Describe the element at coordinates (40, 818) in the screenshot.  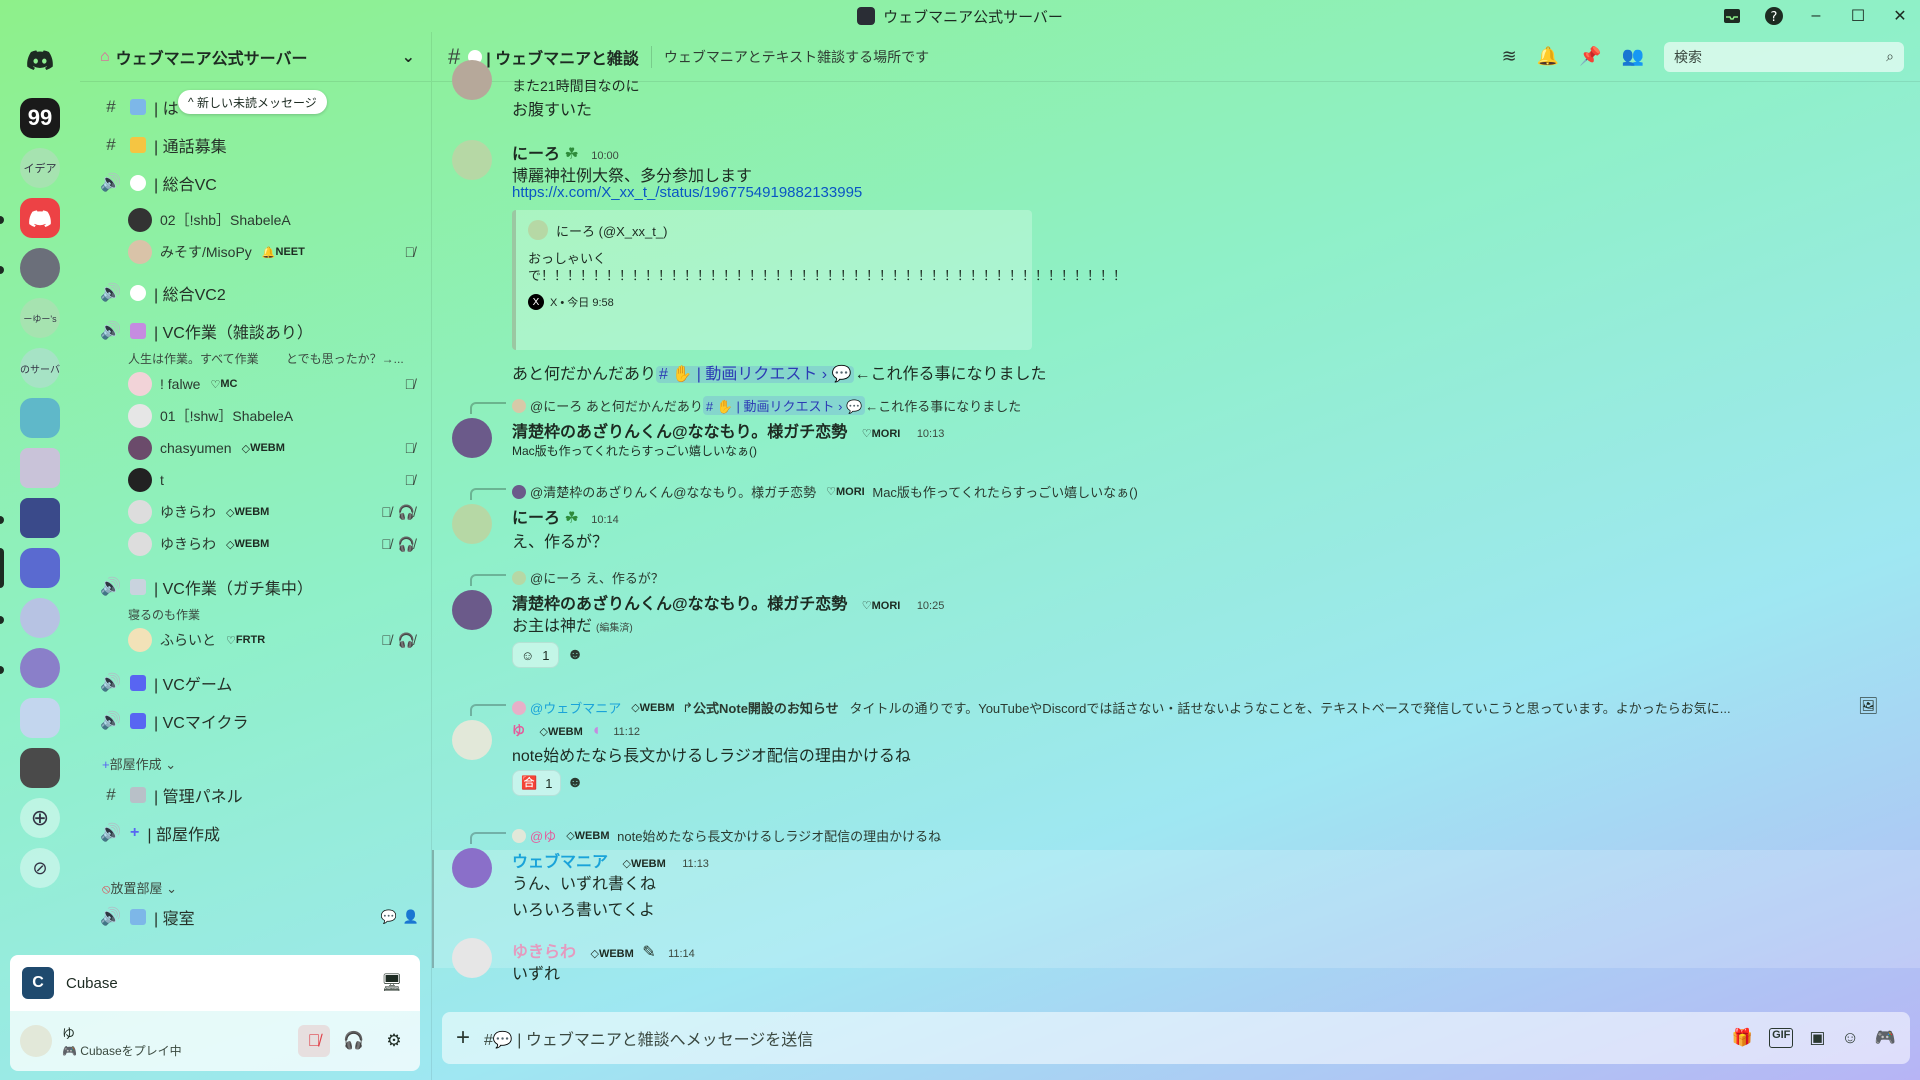
I see `add-server-button: ⊕` at that location.